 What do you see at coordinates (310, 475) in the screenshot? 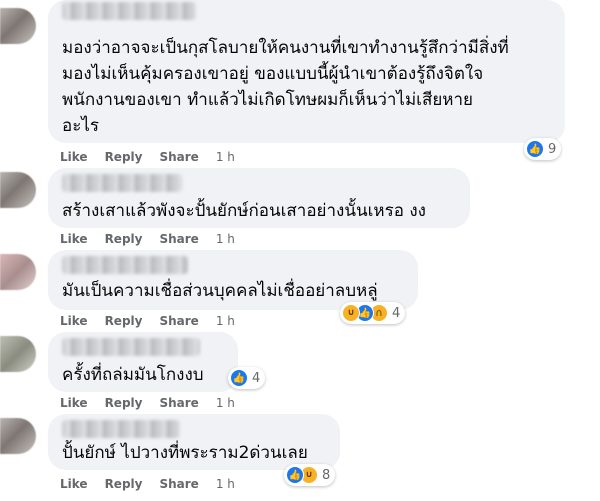
I see `reaction-summary: 👍 ∪ 8` at bounding box center [310, 475].